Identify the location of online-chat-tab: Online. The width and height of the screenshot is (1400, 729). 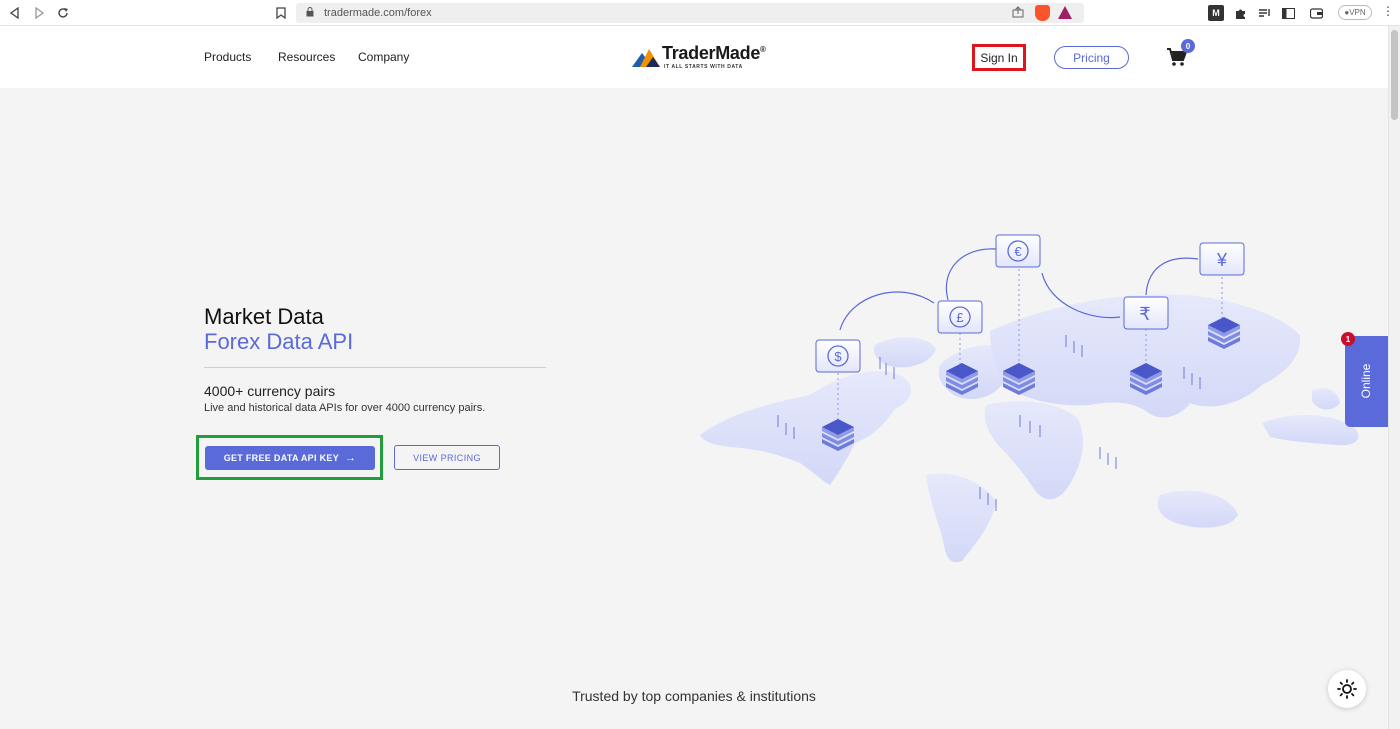
(1366, 381).